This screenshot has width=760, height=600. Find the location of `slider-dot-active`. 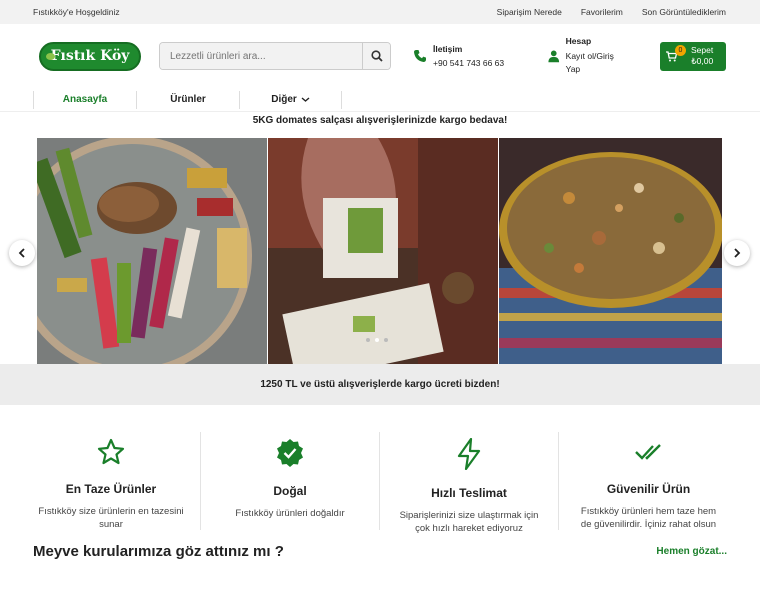

slider-dot-active is located at coordinates (377, 340).